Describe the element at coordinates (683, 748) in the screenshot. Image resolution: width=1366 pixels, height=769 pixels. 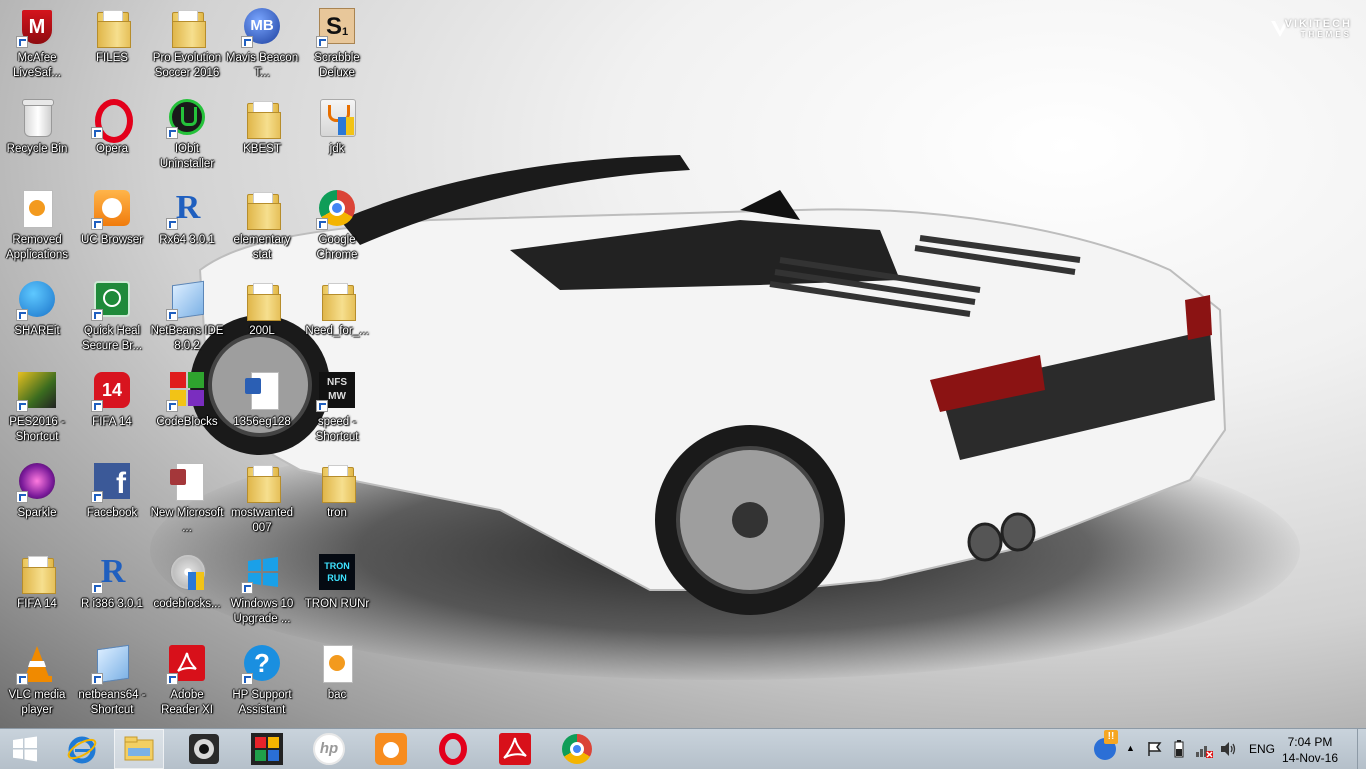
I see `taskbar: hp !! ▲ ENG 7:04 PM 14-Nov-16` at that location.